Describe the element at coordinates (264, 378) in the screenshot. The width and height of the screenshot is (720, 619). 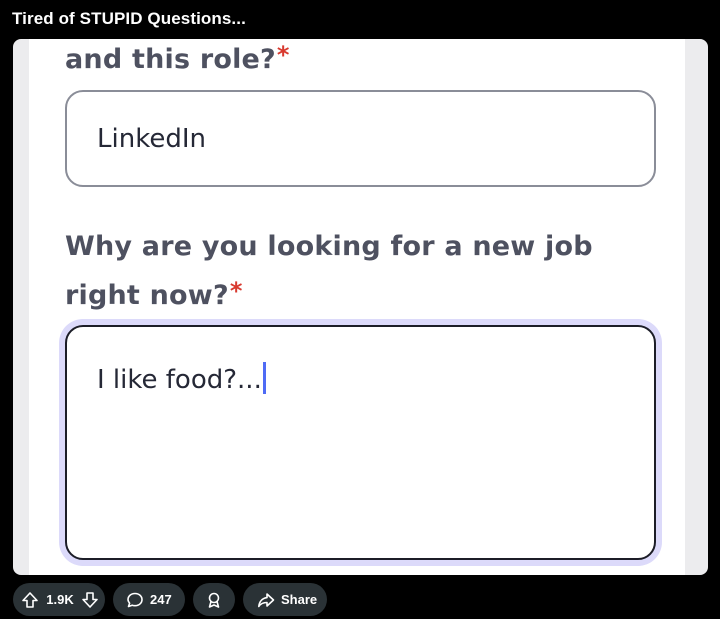
I see `text-caret` at that location.